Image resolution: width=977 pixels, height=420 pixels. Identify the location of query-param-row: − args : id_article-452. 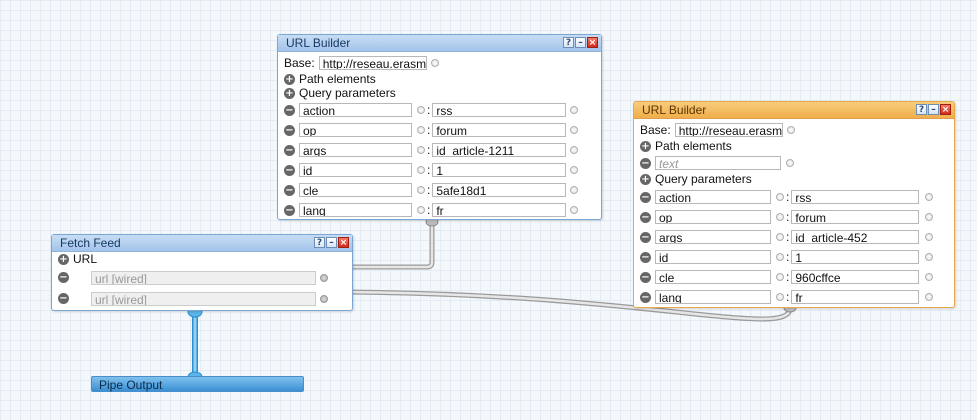
(794, 237).